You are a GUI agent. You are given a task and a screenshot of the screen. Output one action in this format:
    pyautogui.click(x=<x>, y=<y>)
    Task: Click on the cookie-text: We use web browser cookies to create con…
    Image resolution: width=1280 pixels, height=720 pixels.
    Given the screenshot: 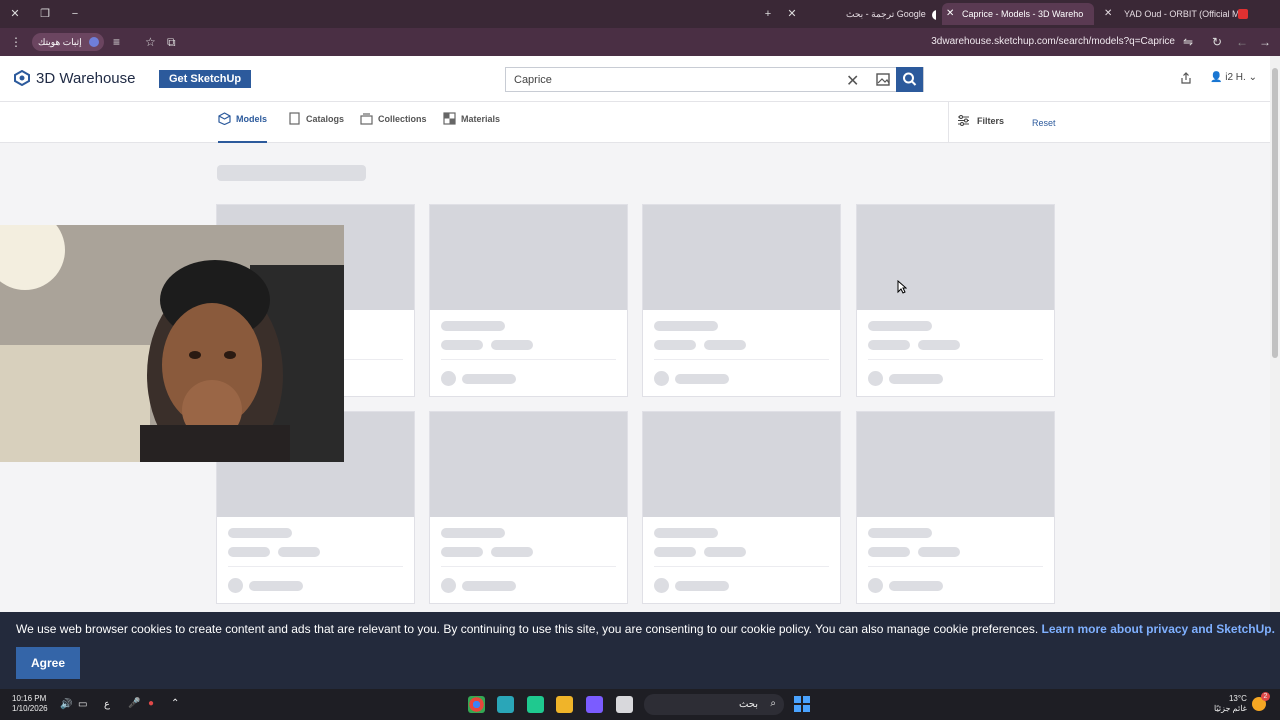 What is the action you would take?
    pyautogui.click(x=529, y=629)
    